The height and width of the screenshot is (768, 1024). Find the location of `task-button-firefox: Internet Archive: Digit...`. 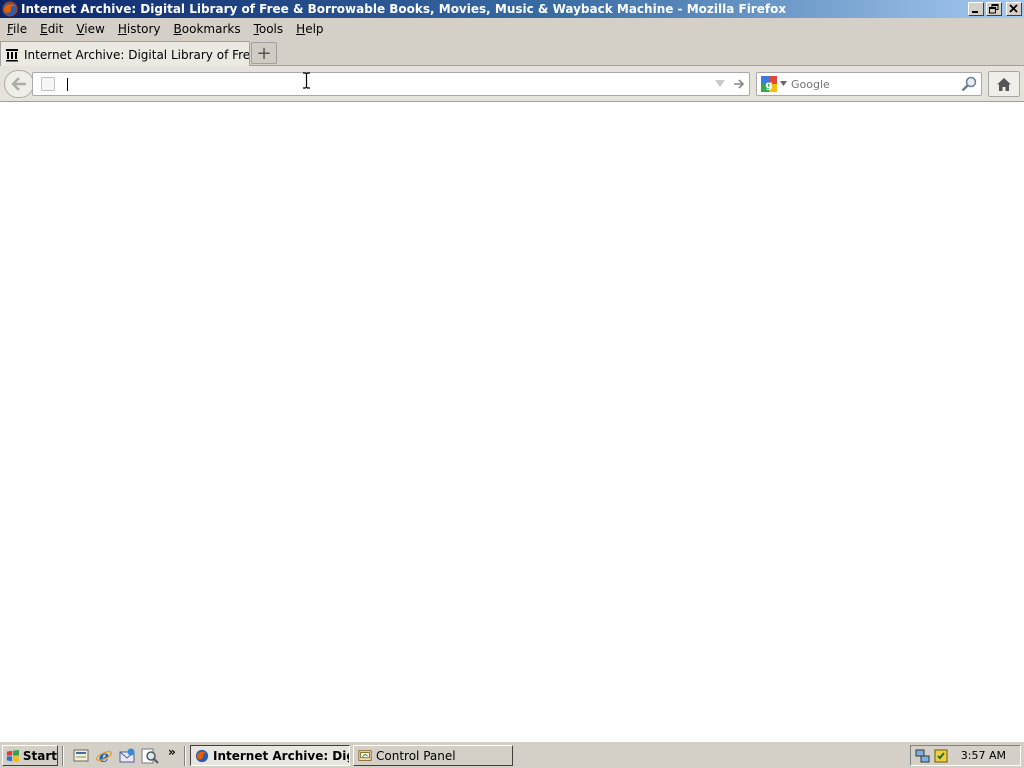

task-button-firefox: Internet Archive: Digit... is located at coordinates (270, 755).